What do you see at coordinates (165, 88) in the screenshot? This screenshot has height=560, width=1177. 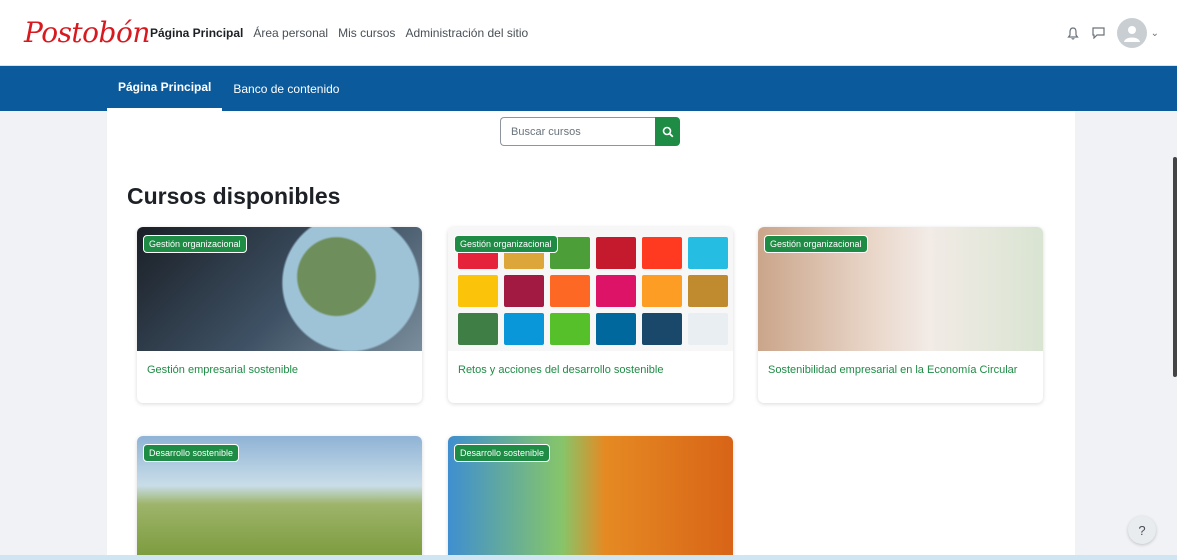 I see `tab-home: Página Principal` at bounding box center [165, 88].